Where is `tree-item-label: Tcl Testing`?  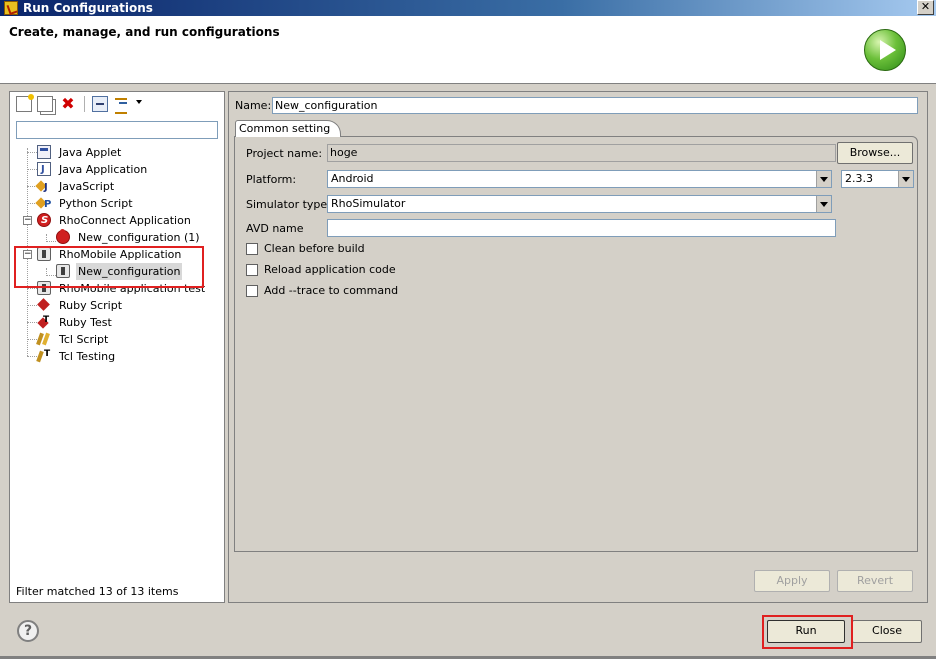
tree-item-label: Tcl Testing is located at coordinates (87, 356).